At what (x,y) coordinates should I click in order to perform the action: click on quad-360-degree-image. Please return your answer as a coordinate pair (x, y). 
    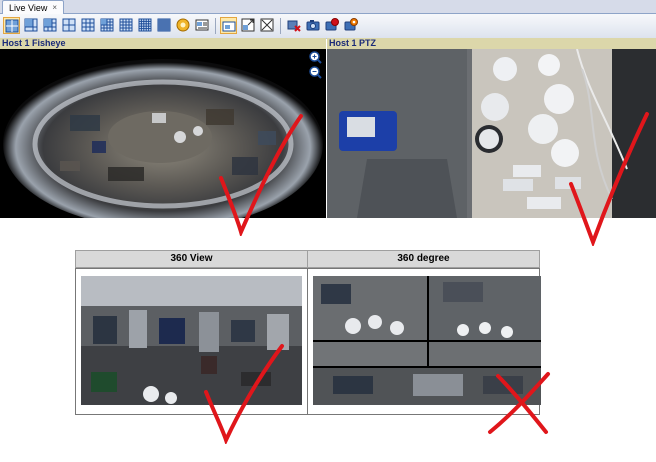
    Looking at the image, I should click on (427, 340).